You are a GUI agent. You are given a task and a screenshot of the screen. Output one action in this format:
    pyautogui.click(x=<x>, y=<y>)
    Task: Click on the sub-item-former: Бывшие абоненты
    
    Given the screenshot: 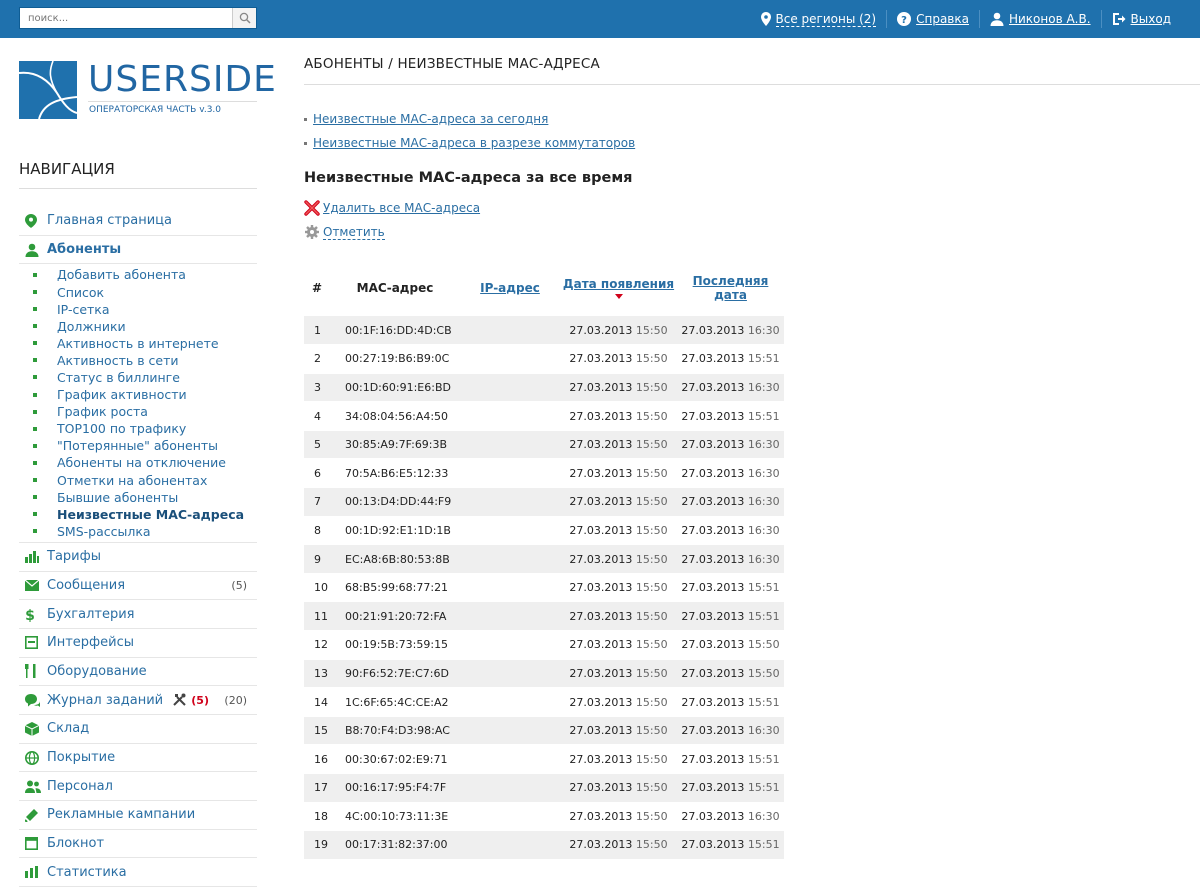 What is the action you would take?
    pyautogui.click(x=138, y=497)
    